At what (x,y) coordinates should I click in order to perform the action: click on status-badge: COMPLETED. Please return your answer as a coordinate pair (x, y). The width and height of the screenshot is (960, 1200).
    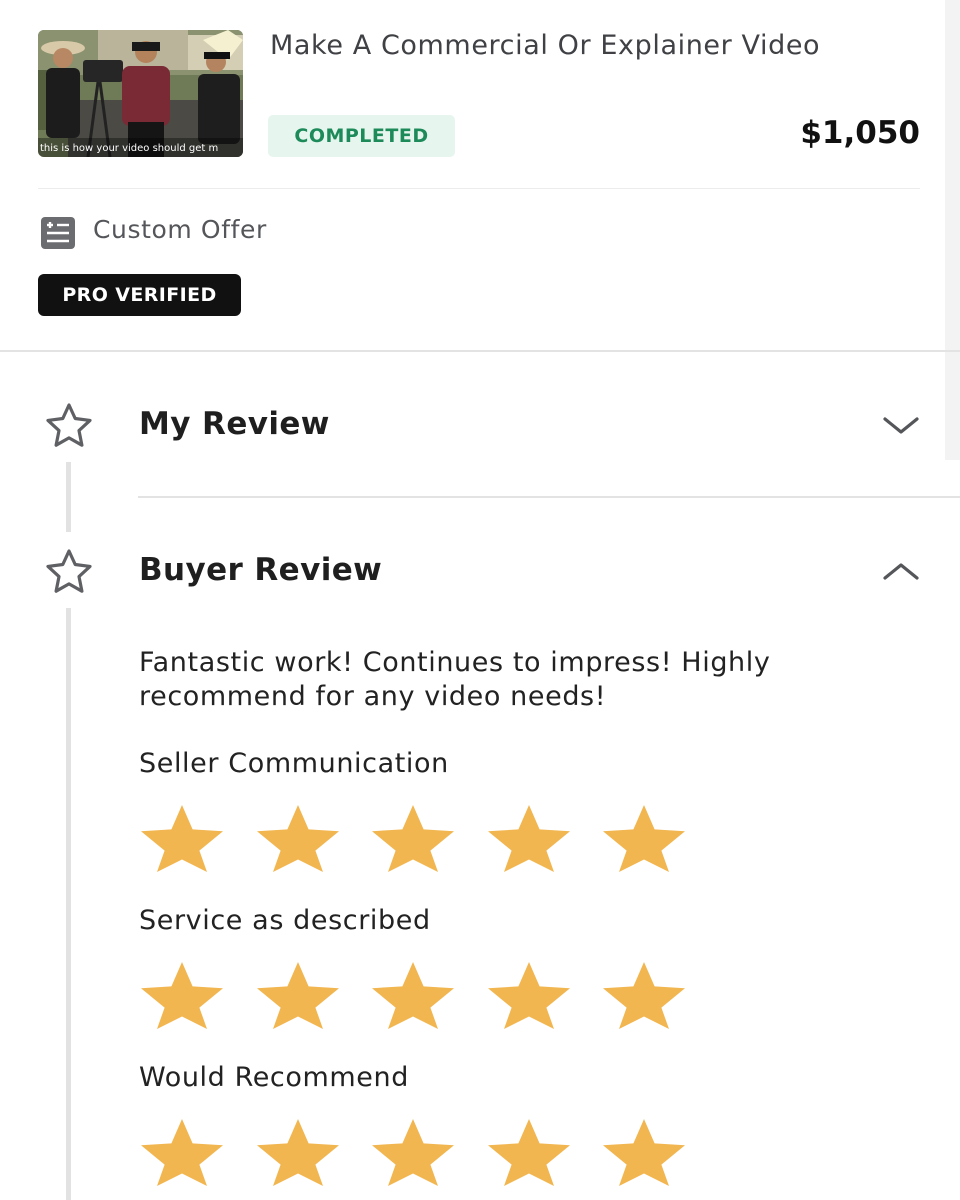
    Looking at the image, I should click on (361, 136).